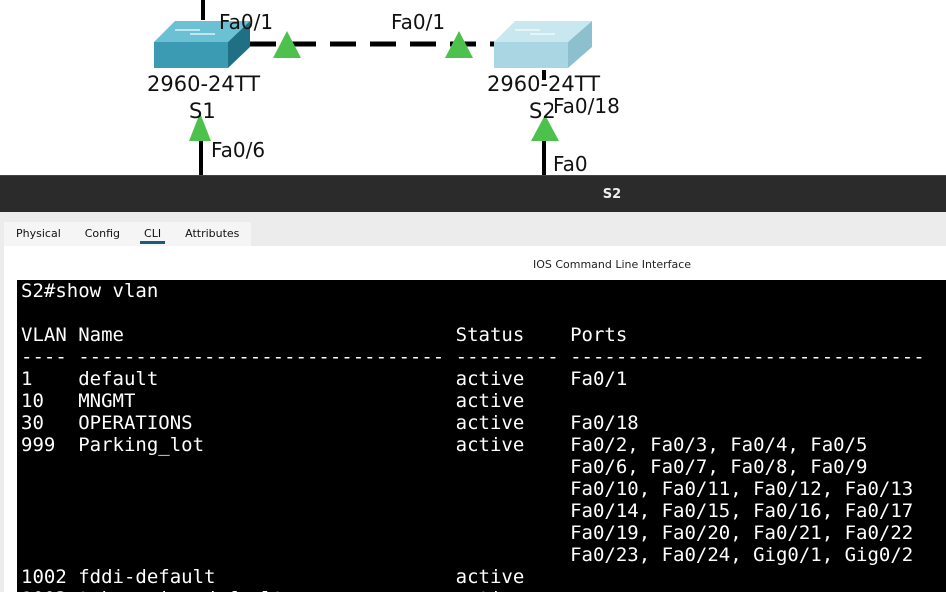 The image size is (946, 592). Describe the element at coordinates (212, 234) in the screenshot. I see `tab-attributes: Attributes` at that location.